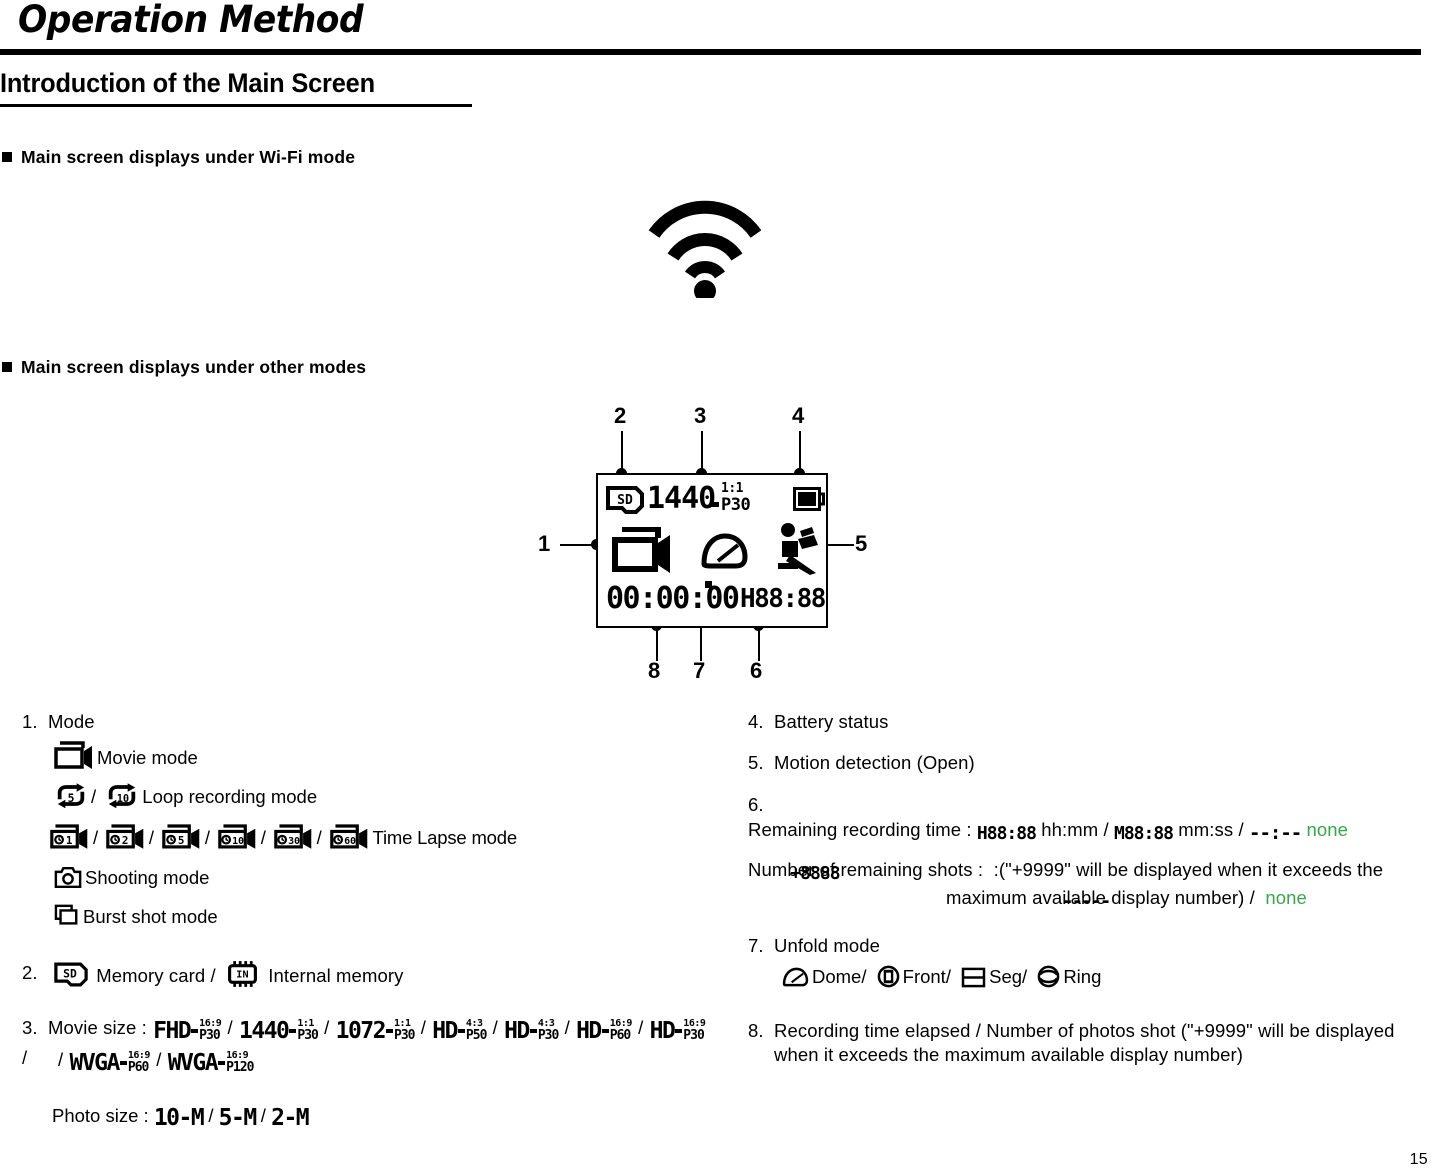 The height and width of the screenshot is (1175, 1436). I want to click on svg-text: 10, so click(123, 799).